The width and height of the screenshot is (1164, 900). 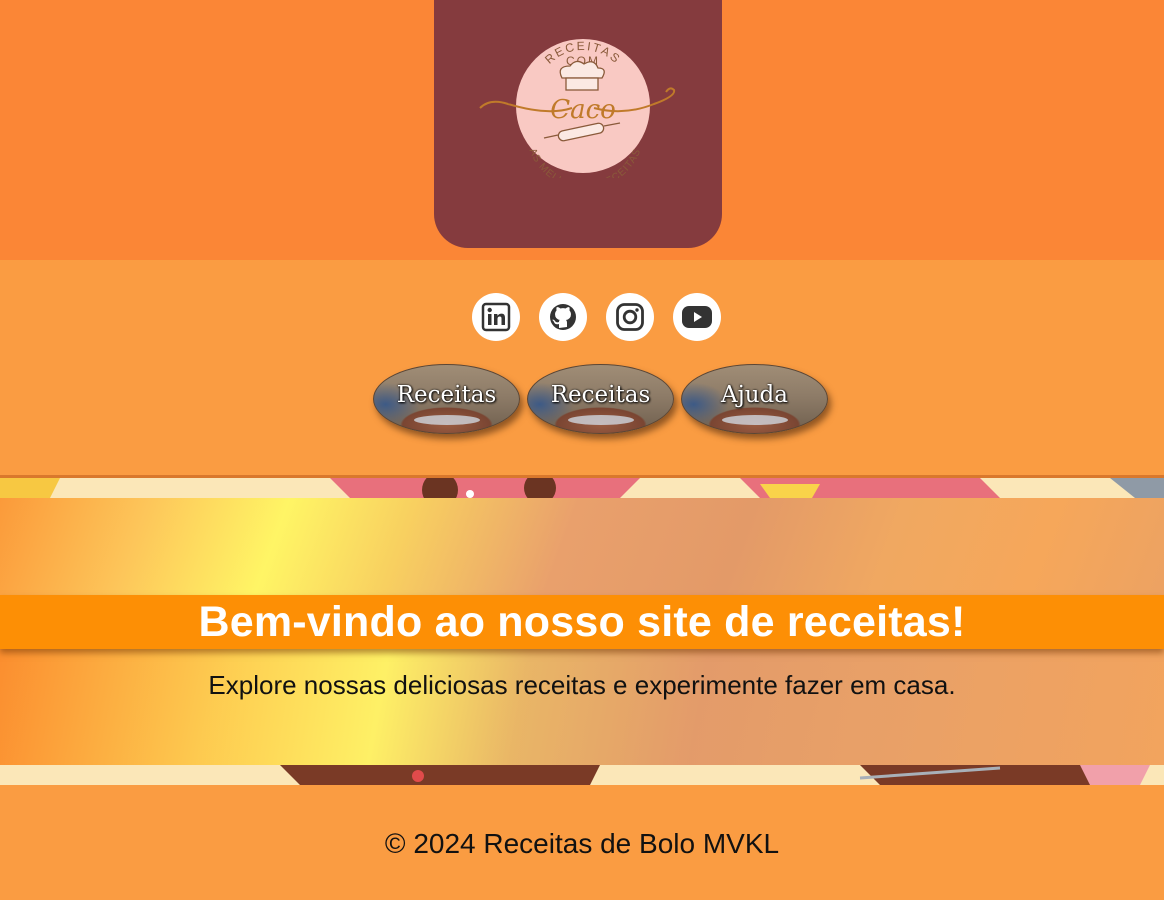 I want to click on footer: © 2024 Receitas de Bolo MVKL, so click(x=582, y=842).